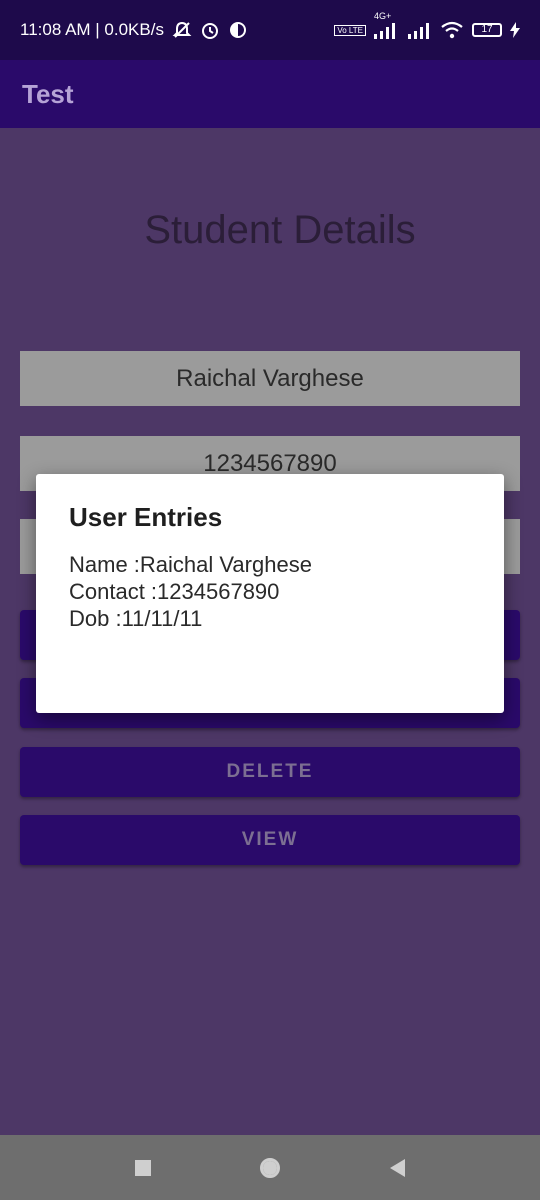 The height and width of the screenshot is (1200, 540). I want to click on status-bar-right: Vo LTE 4G+ 17, so click(427, 25).